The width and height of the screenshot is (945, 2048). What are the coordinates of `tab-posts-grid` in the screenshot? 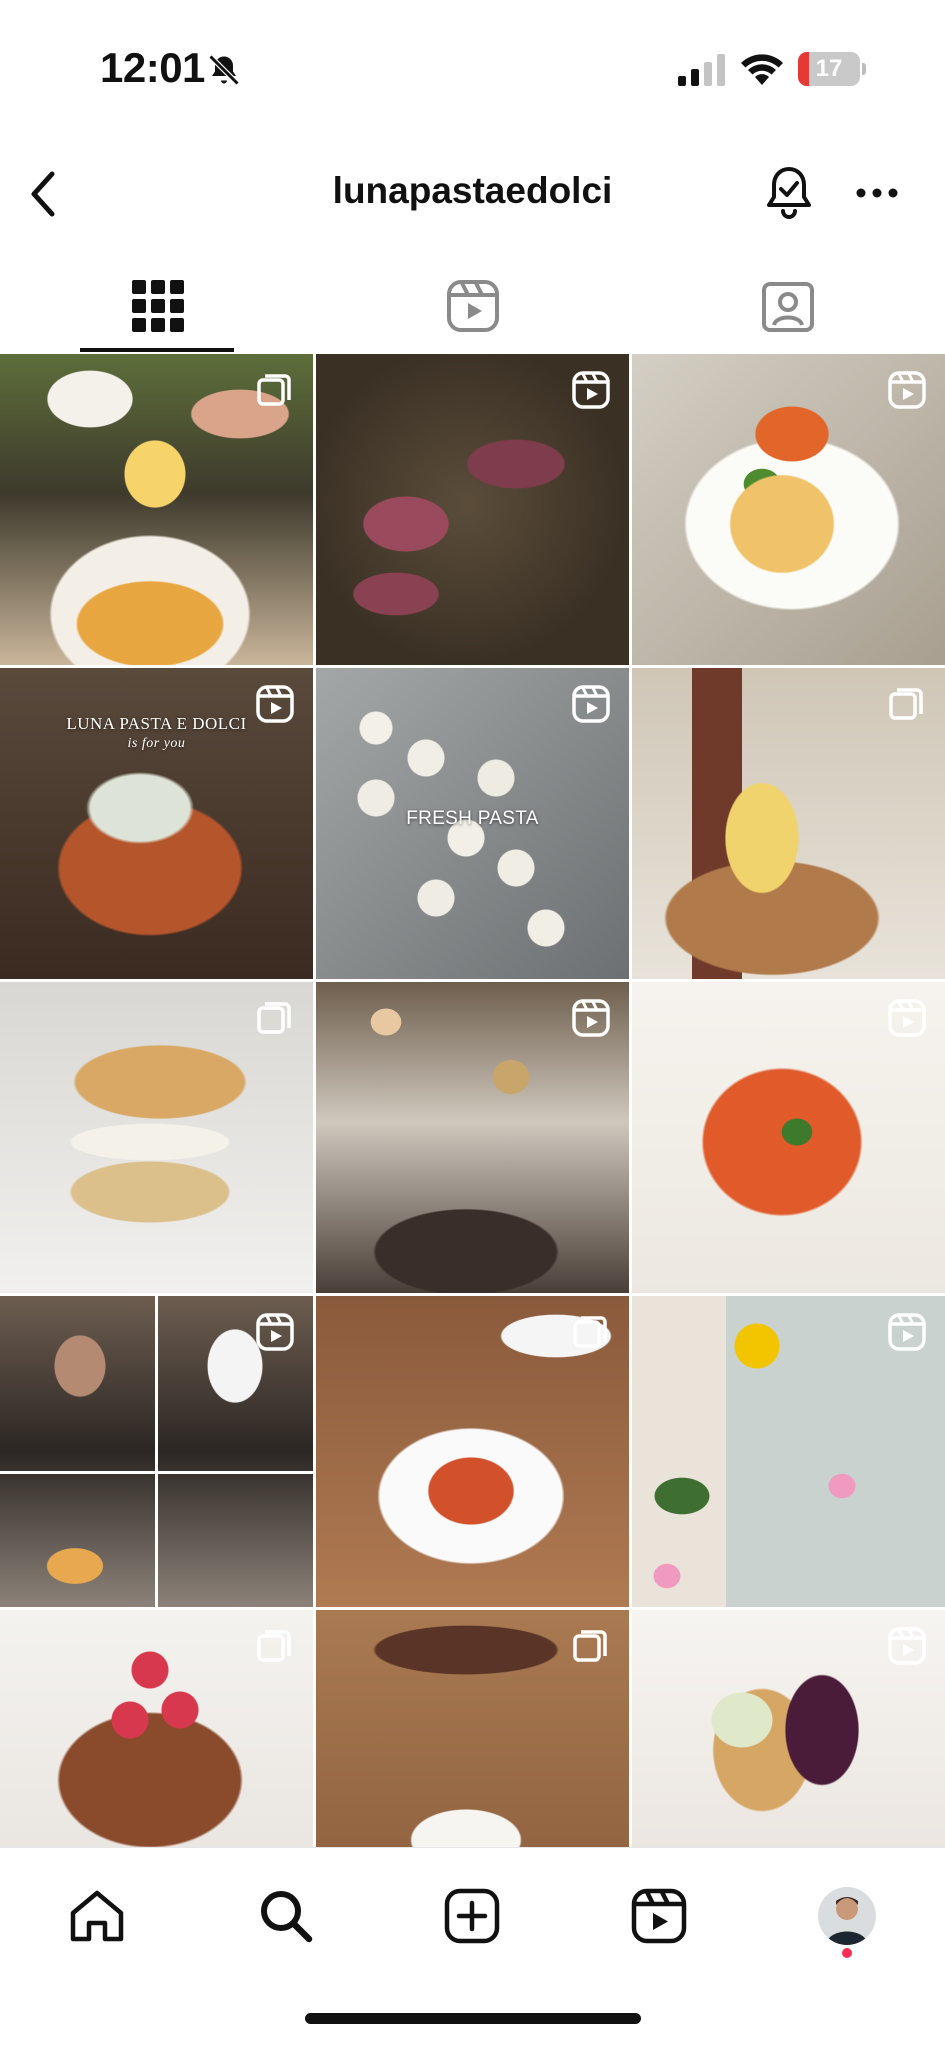 It's located at (157, 306).